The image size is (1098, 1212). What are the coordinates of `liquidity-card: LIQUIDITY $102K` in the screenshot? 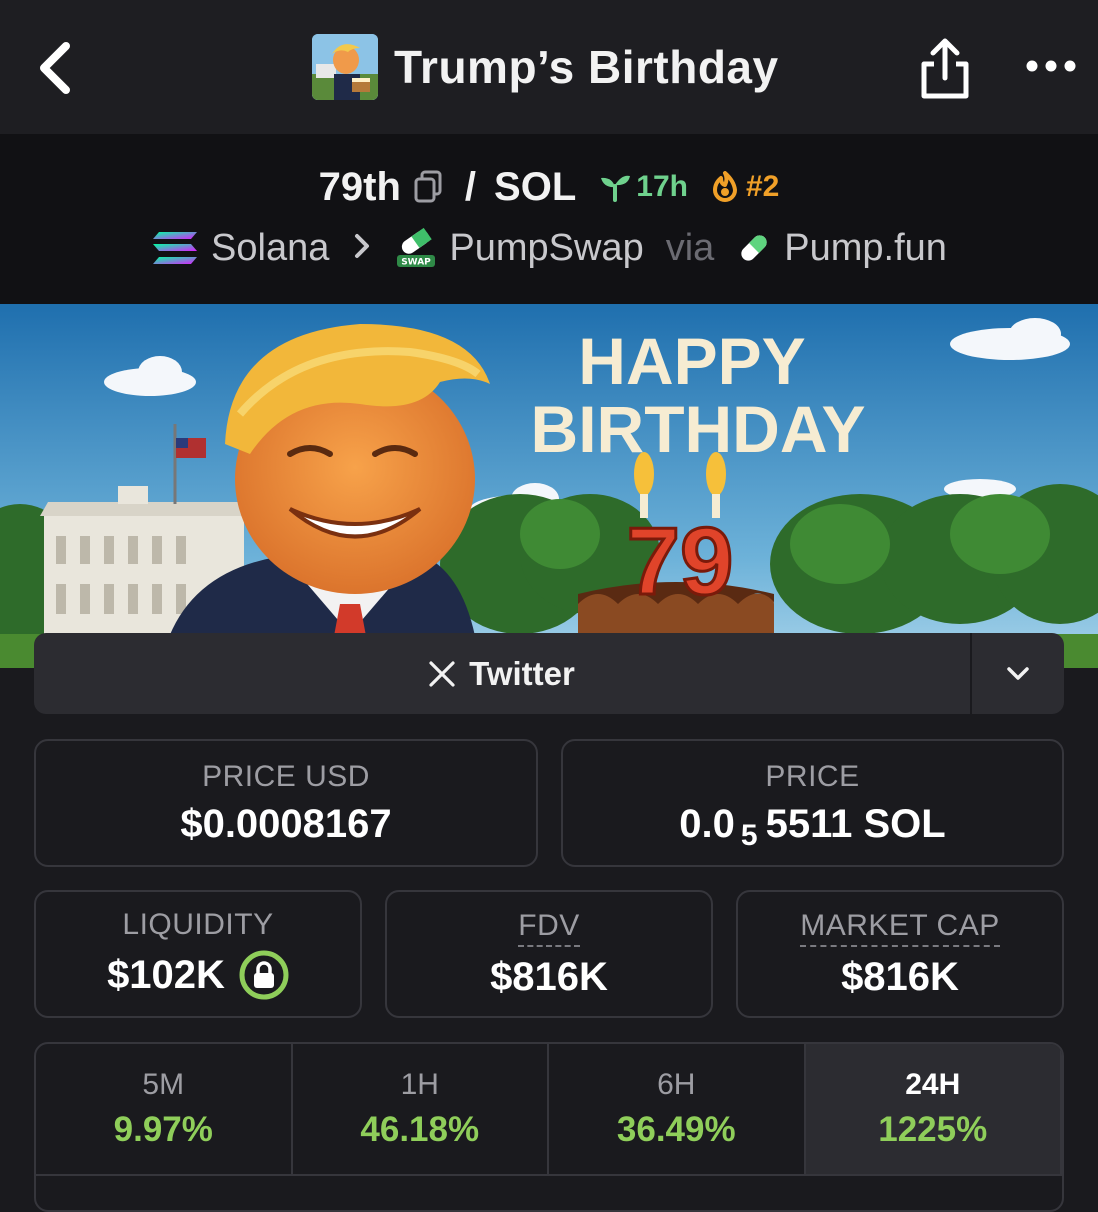 It's located at (198, 954).